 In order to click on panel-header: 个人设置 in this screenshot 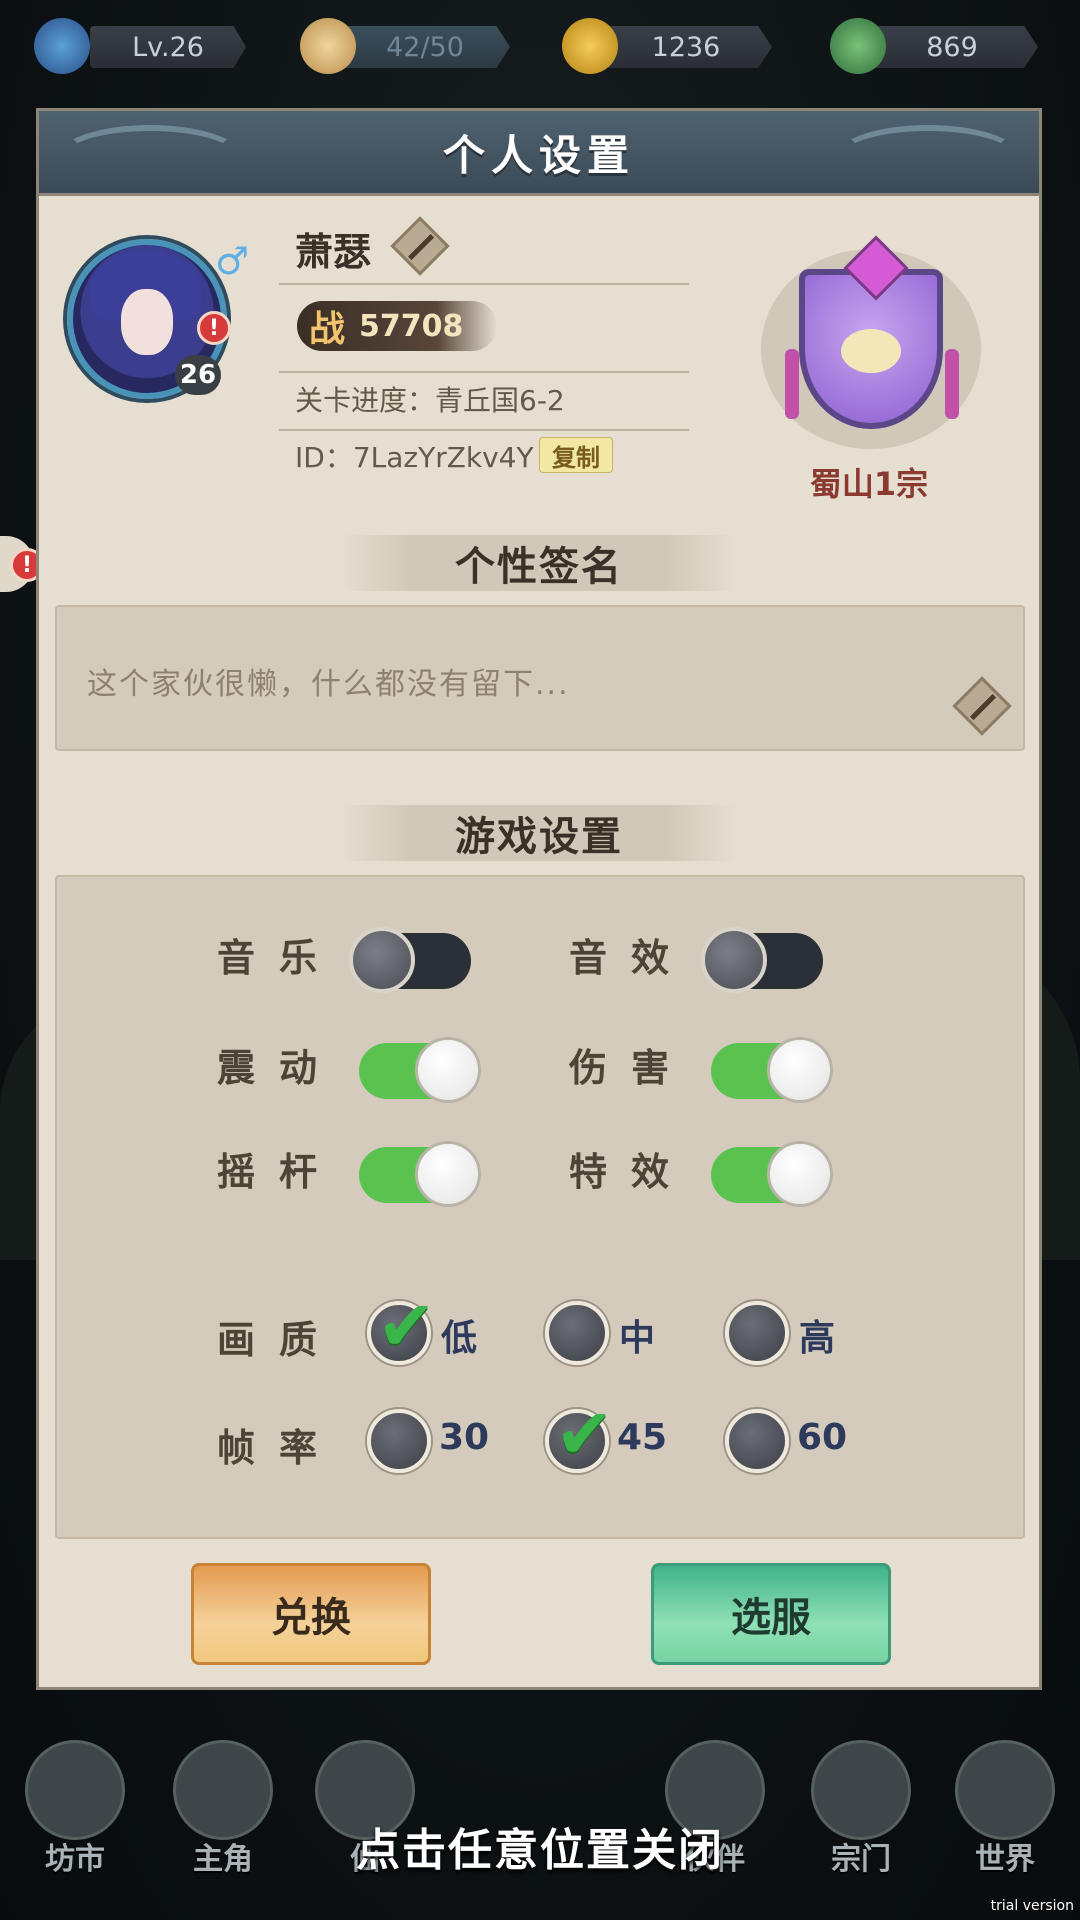, I will do `click(539, 153)`.